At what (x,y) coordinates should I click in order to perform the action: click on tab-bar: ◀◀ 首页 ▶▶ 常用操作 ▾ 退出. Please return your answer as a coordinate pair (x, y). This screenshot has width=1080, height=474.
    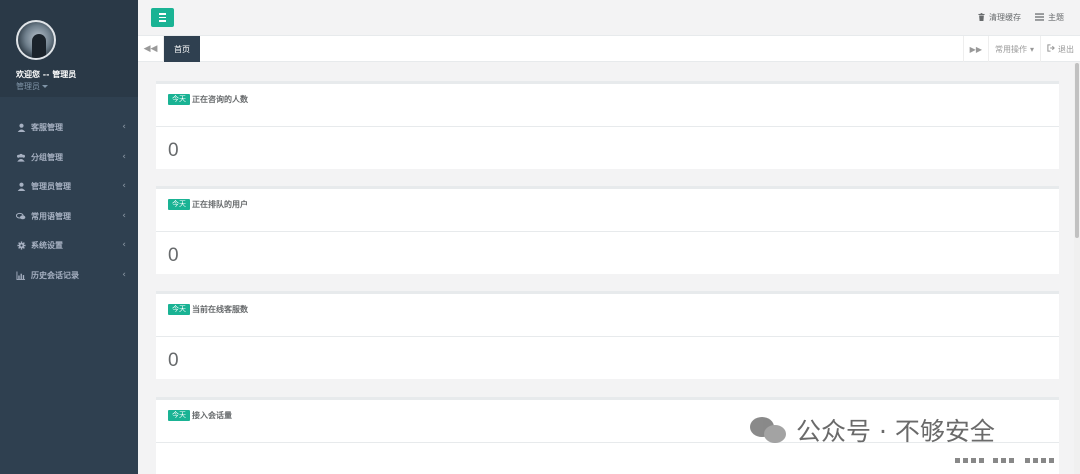
    Looking at the image, I should click on (609, 49).